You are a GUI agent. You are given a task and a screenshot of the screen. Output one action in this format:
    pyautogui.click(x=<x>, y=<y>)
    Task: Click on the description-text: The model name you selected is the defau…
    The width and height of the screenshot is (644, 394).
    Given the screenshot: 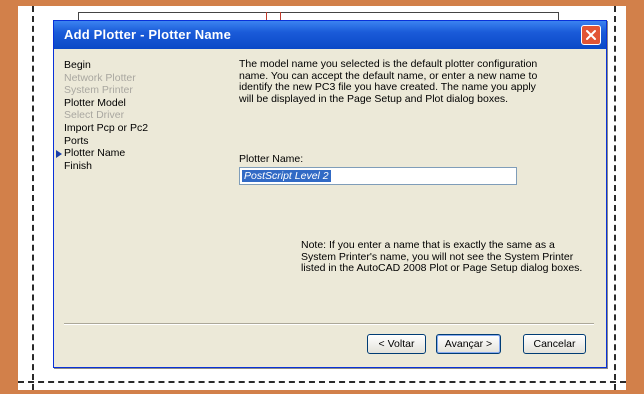 What is the action you would take?
    pyautogui.click(x=388, y=81)
    